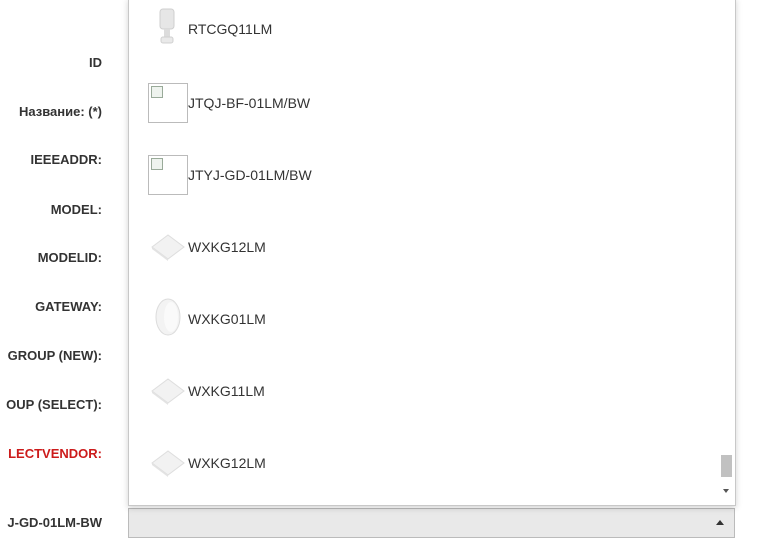 Image resolution: width=777 pixels, height=538 pixels. I want to click on option-label: WXKG11LM, so click(226, 391).